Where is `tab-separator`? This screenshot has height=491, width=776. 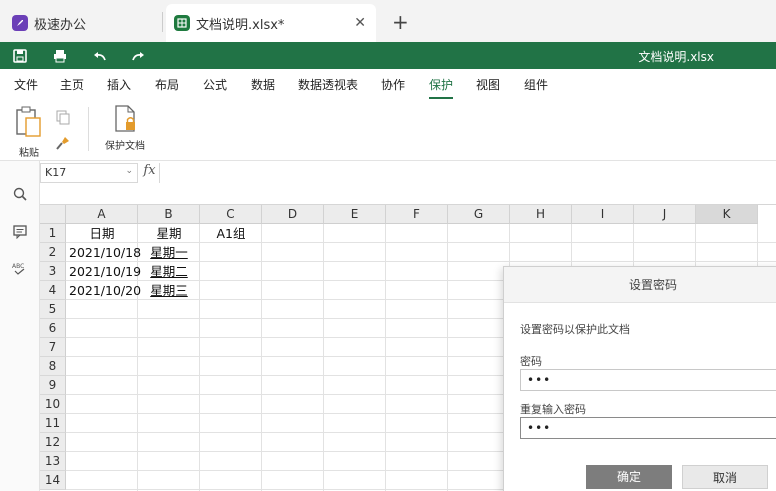 tab-separator is located at coordinates (162, 22).